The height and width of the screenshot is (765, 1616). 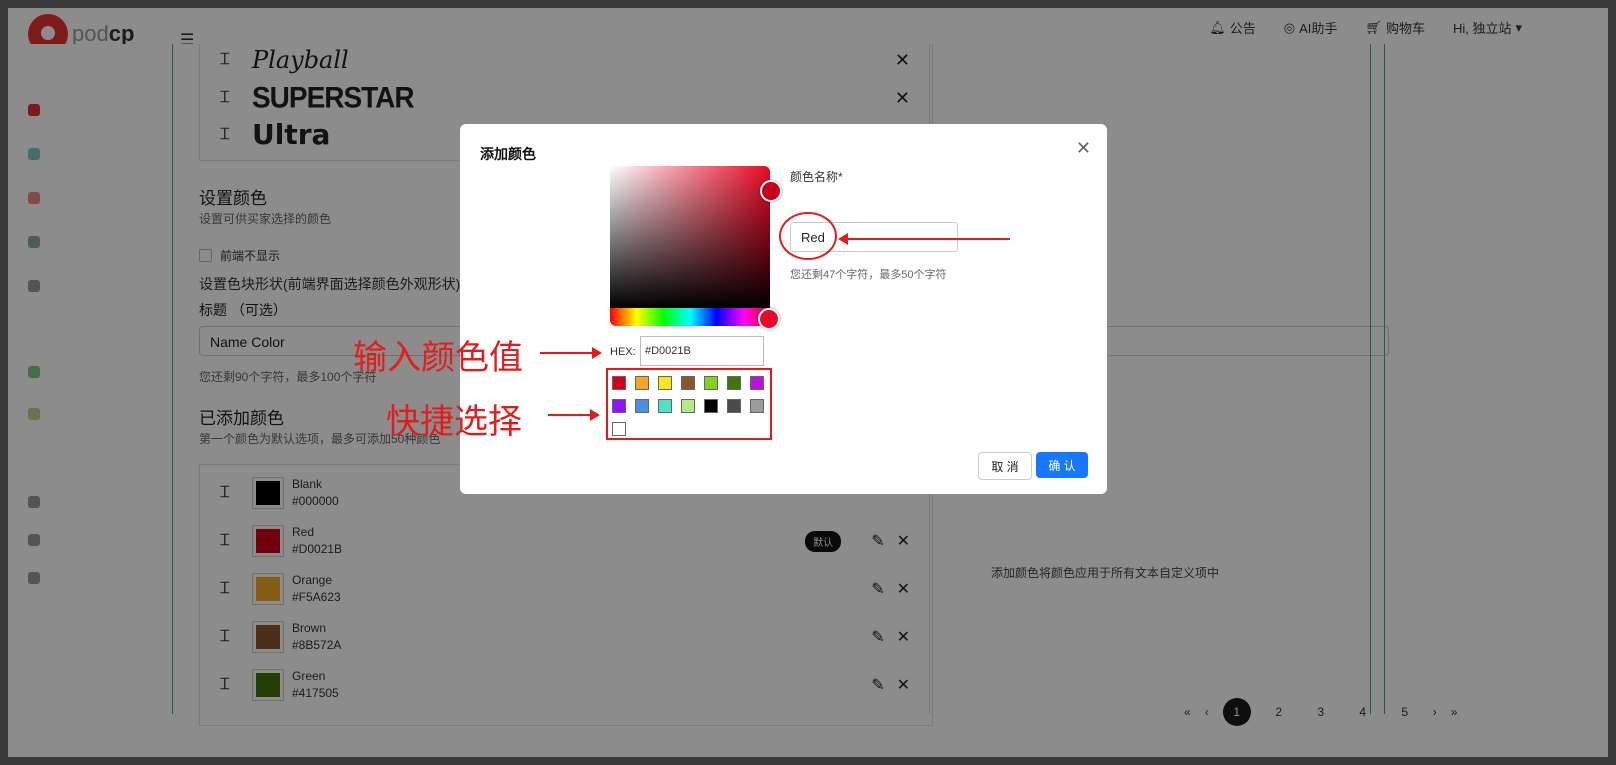 I want to click on hex-annotation: 输入颜色值, so click(x=438, y=358).